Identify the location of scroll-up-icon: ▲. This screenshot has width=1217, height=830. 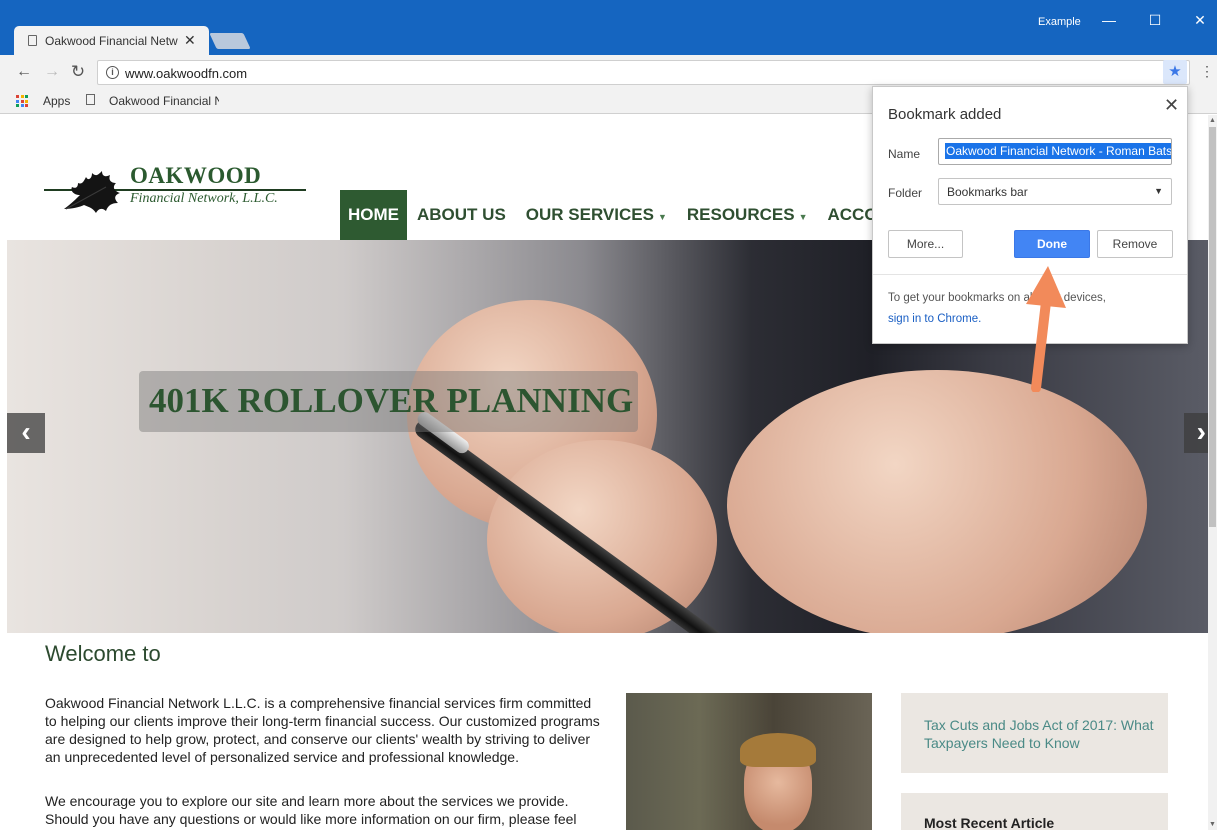
(1212, 120).